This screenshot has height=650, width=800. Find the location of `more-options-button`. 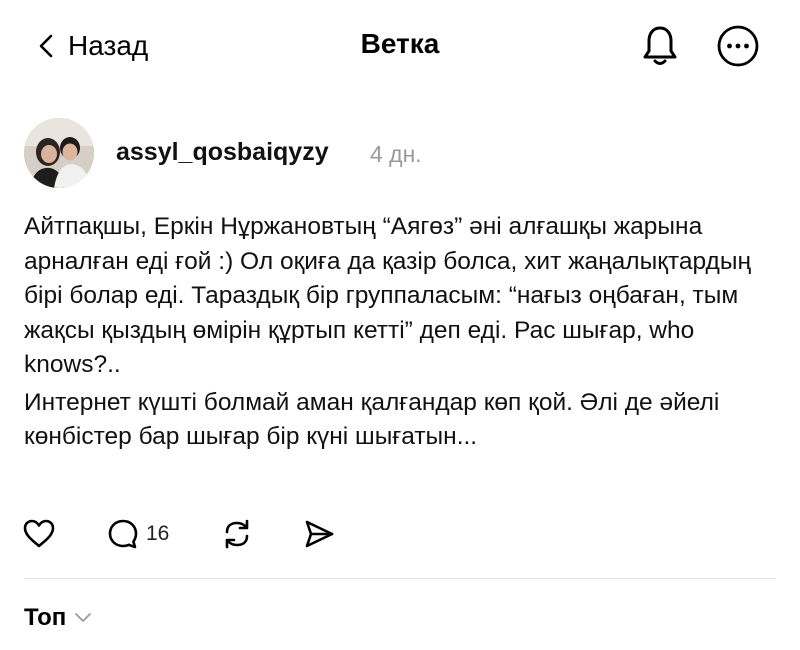

more-options-button is located at coordinates (738, 46).